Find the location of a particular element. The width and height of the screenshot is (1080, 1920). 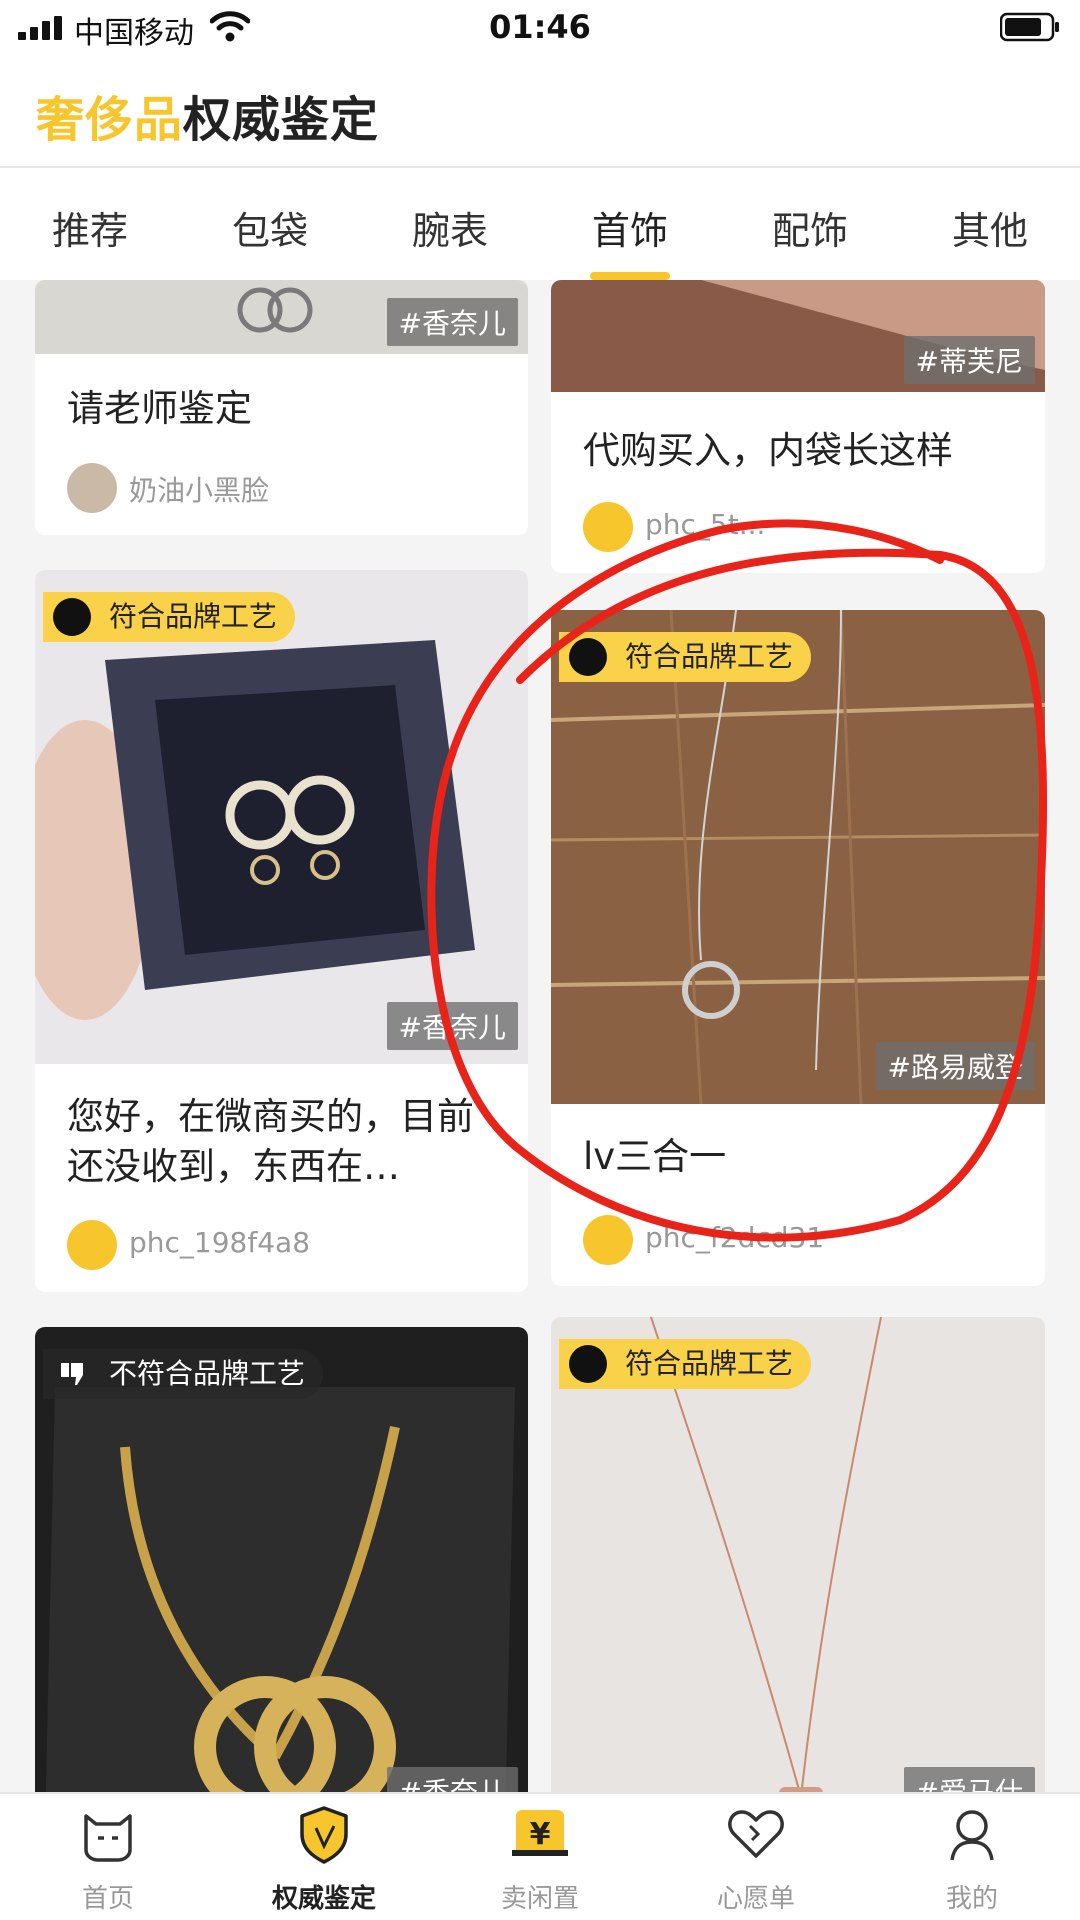

nav-label: 首页 is located at coordinates (107, 1899).